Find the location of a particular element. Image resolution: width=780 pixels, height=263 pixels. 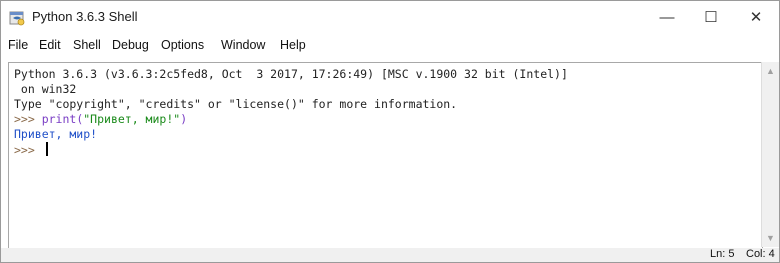

builtin-print: print( is located at coordinates (62, 119).